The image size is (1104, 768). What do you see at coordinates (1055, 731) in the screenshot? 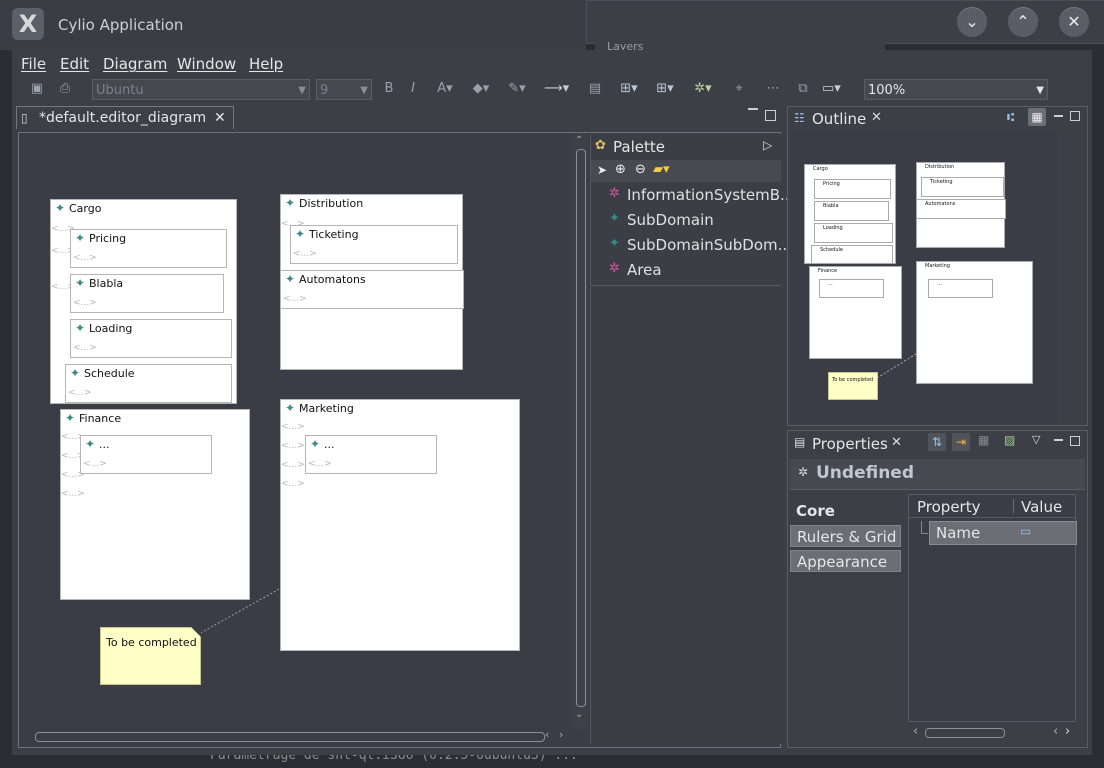
I see `table-scroll-left-end-icon: ‹` at bounding box center [1055, 731].